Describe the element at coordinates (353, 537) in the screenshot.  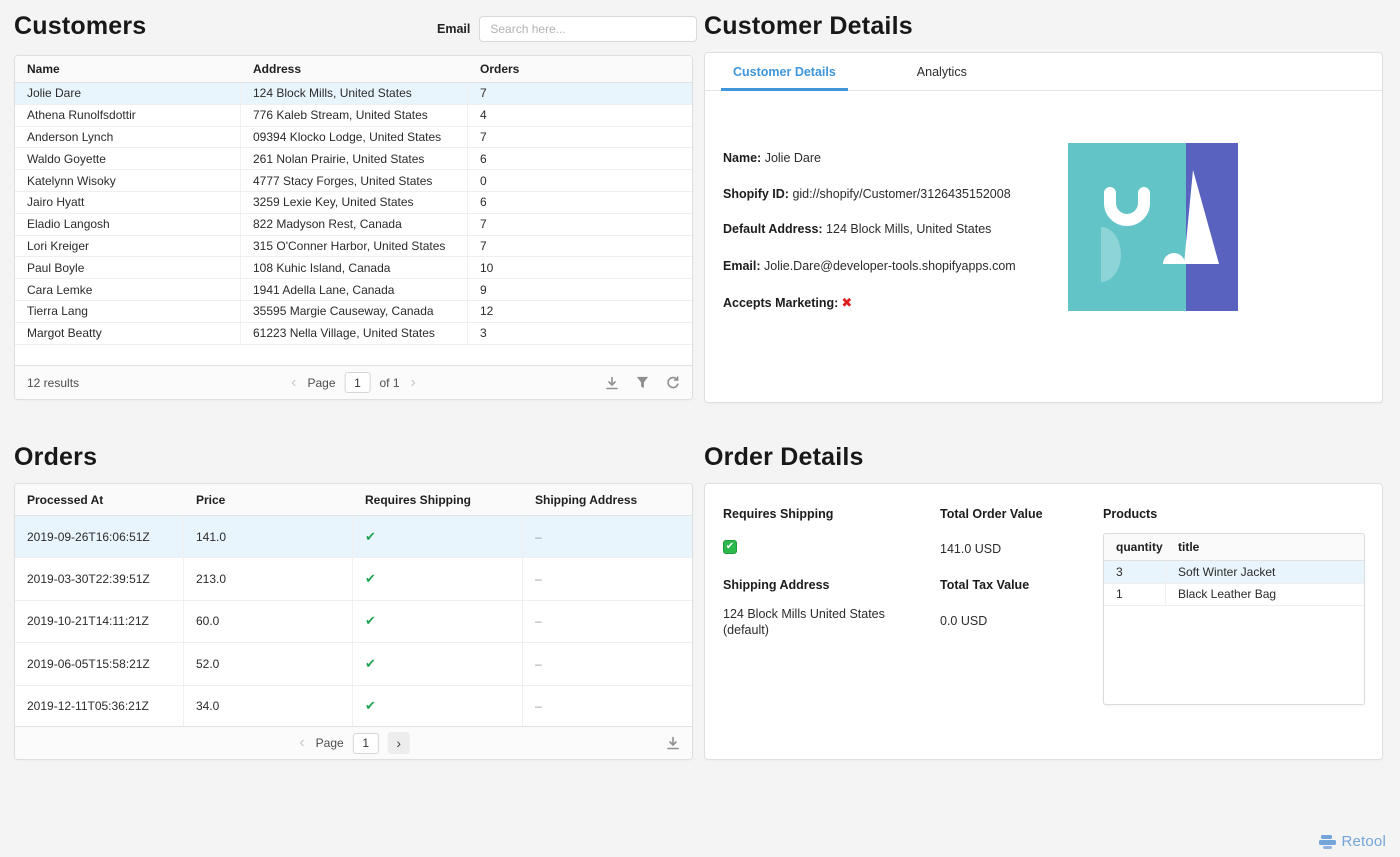
I see `table-row: 2019-09-26T16:06:51Z 141.0 ✔ –` at that location.